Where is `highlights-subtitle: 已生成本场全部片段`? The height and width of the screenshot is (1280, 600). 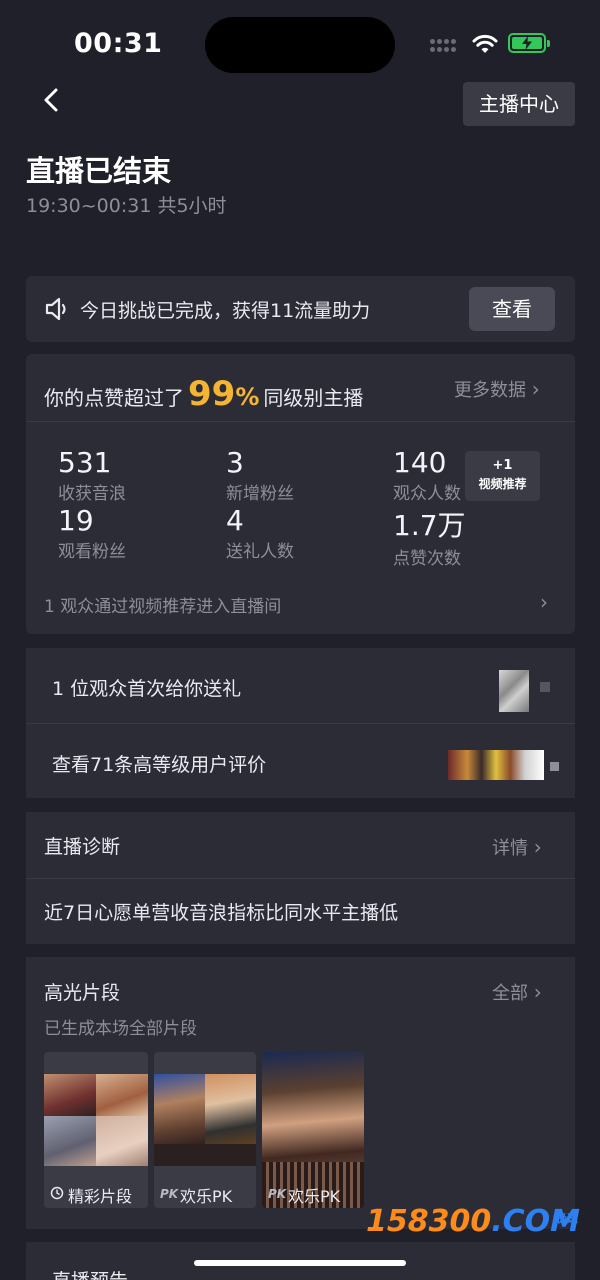 highlights-subtitle: 已生成本场全部片段 is located at coordinates (120, 1029).